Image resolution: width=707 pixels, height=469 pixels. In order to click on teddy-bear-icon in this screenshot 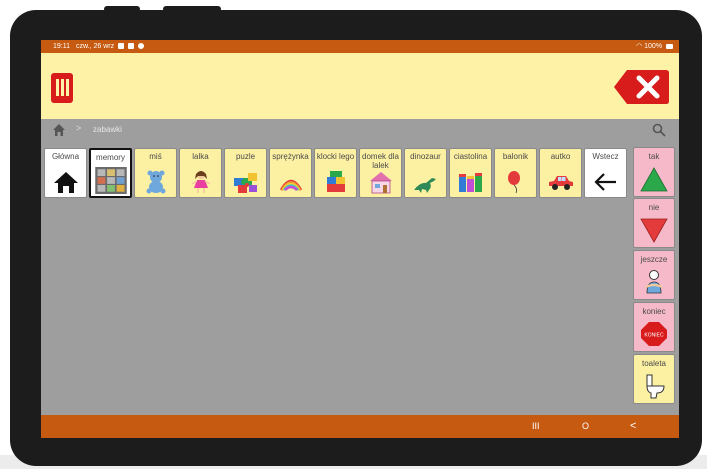, I will do `click(155, 182)`.